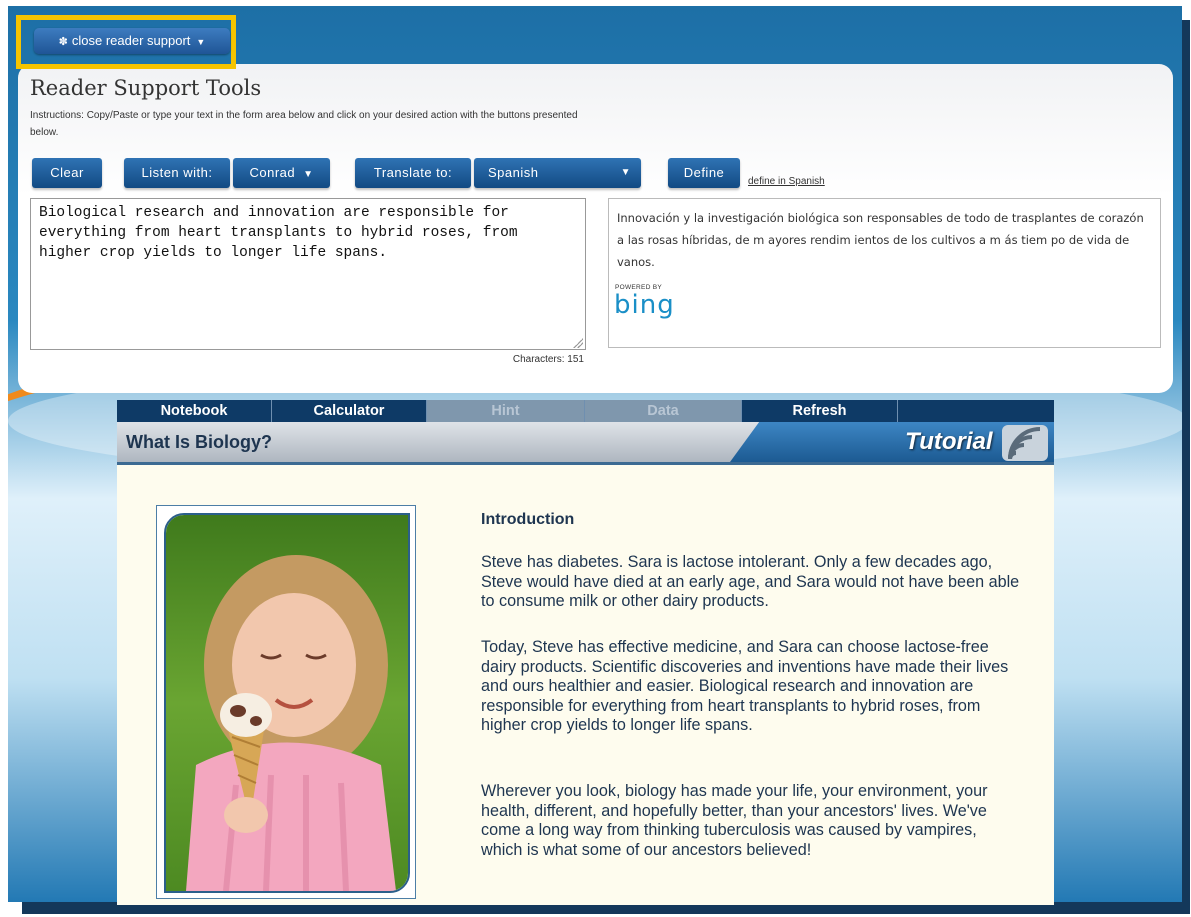  I want to click on language-select: Spanish ▼, so click(557, 173).